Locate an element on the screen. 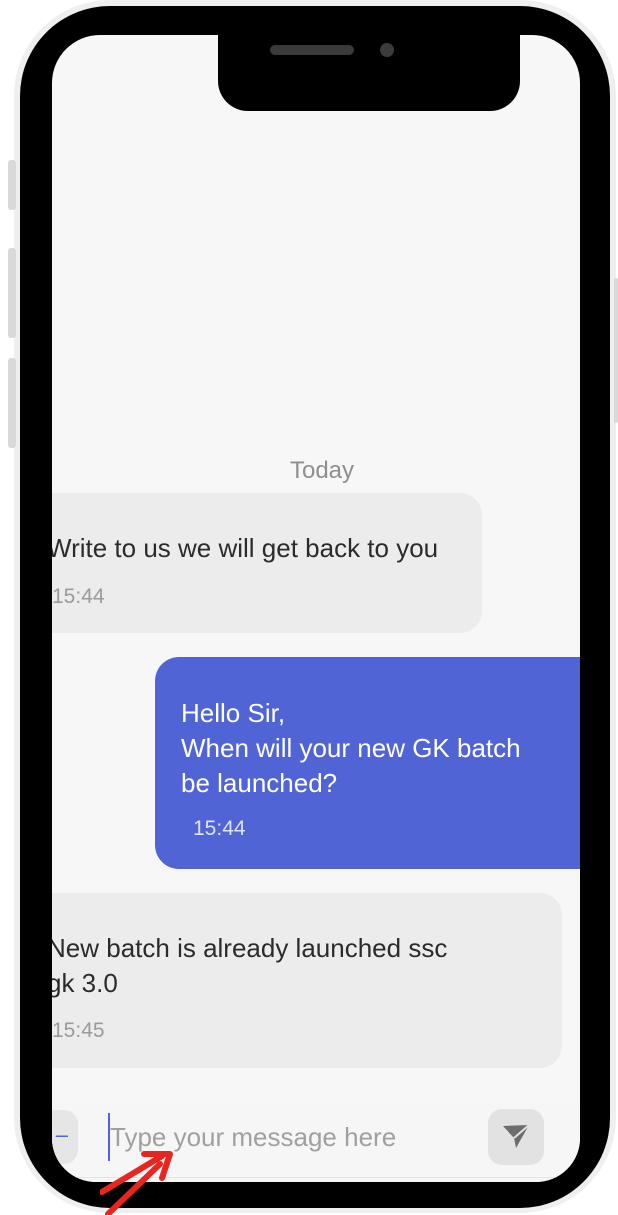  message-line: Hello Sir, is located at coordinates (233, 713).